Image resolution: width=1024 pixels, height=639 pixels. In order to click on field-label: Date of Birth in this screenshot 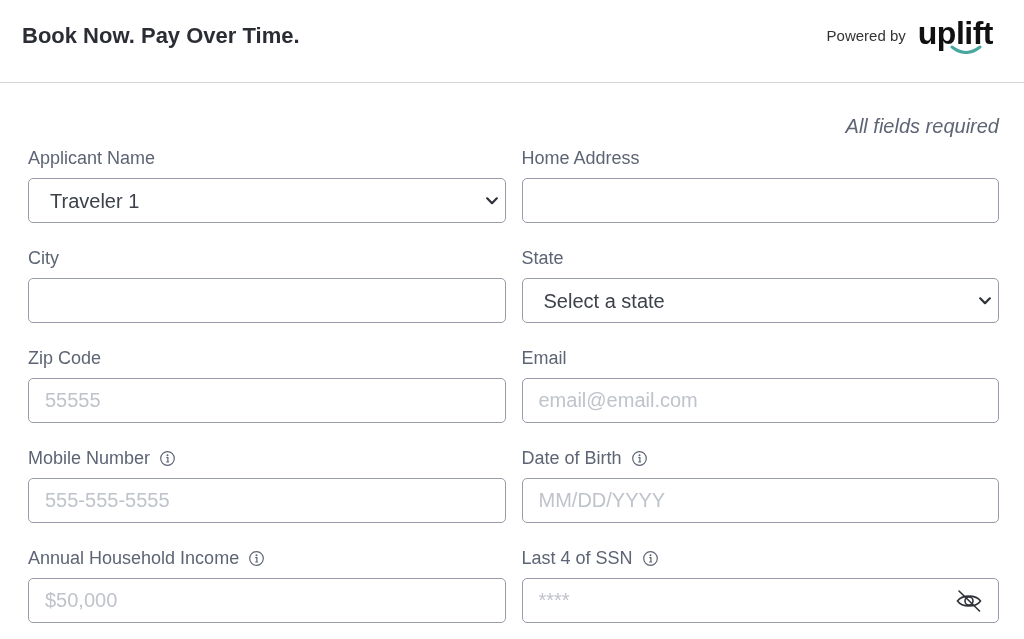, I will do `click(571, 458)`.